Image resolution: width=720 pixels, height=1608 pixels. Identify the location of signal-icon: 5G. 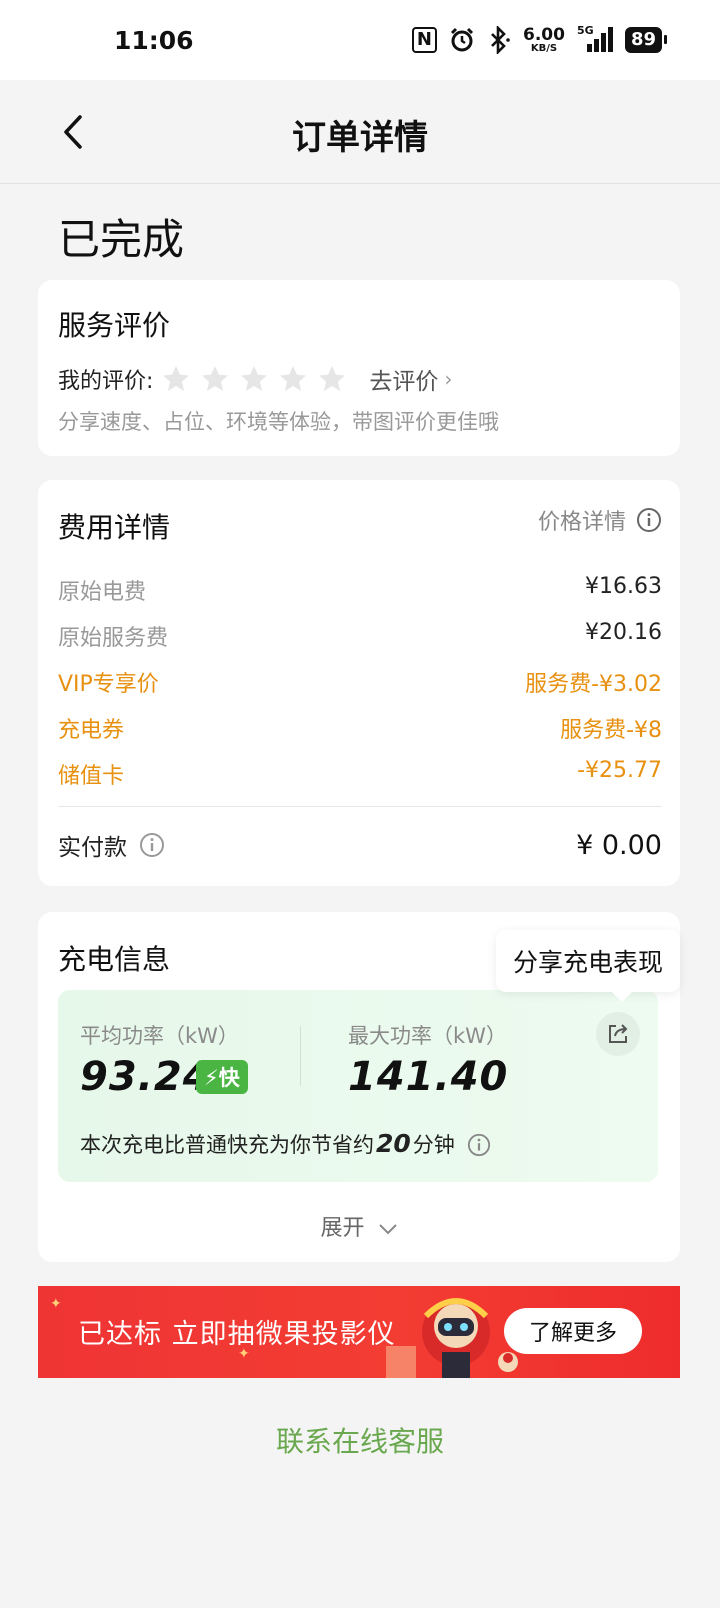
(594, 39).